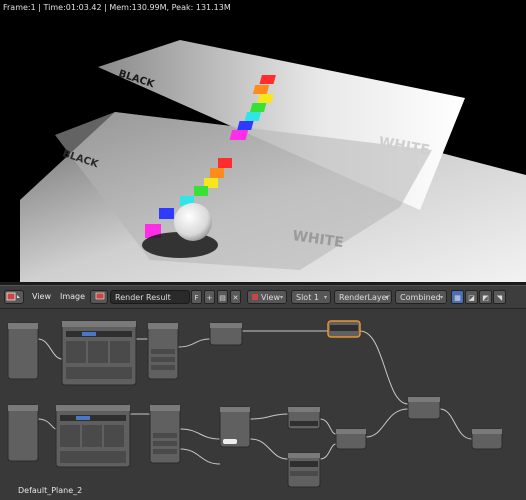 Image resolution: width=526 pixels, height=500 pixels. Describe the element at coordinates (193, 222) in the screenshot. I see `sphere` at that location.